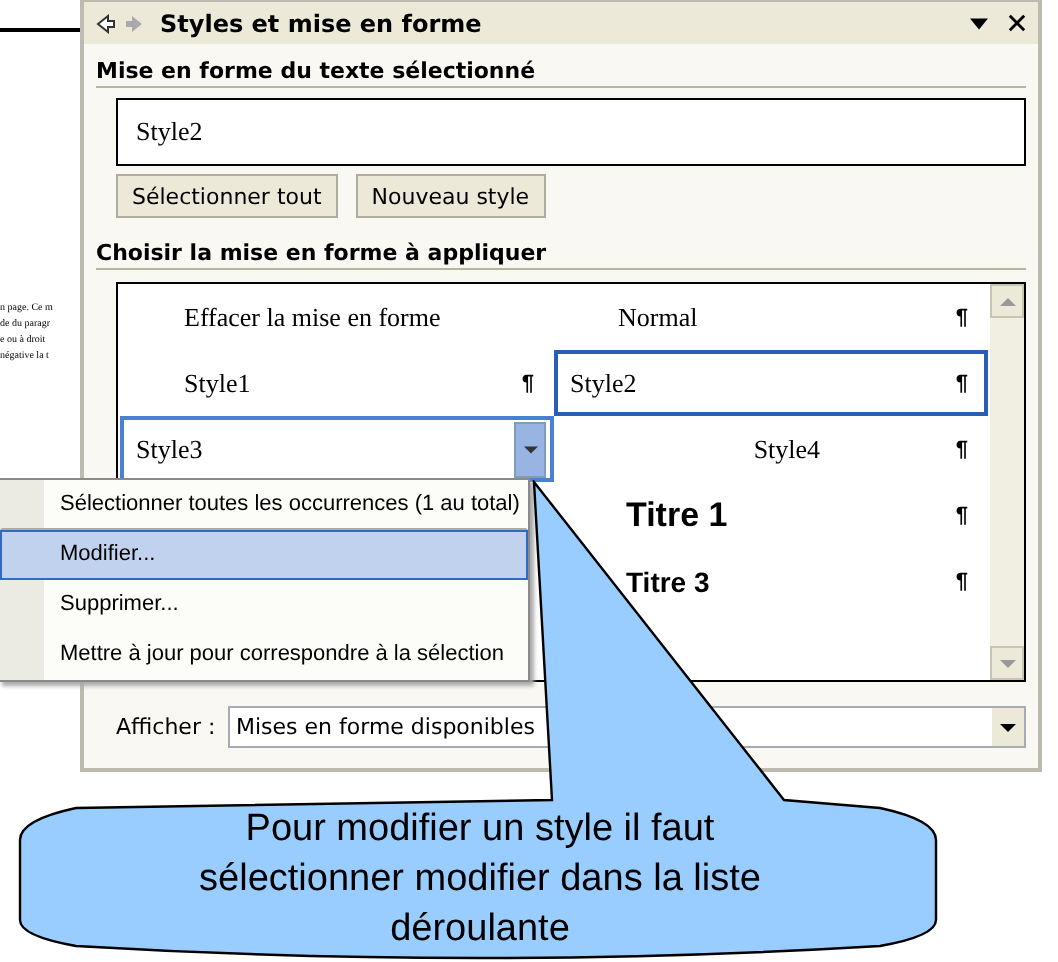 This screenshot has height=962, width=1058. Describe the element at coordinates (106, 23) in the screenshot. I see `back-icon` at that location.